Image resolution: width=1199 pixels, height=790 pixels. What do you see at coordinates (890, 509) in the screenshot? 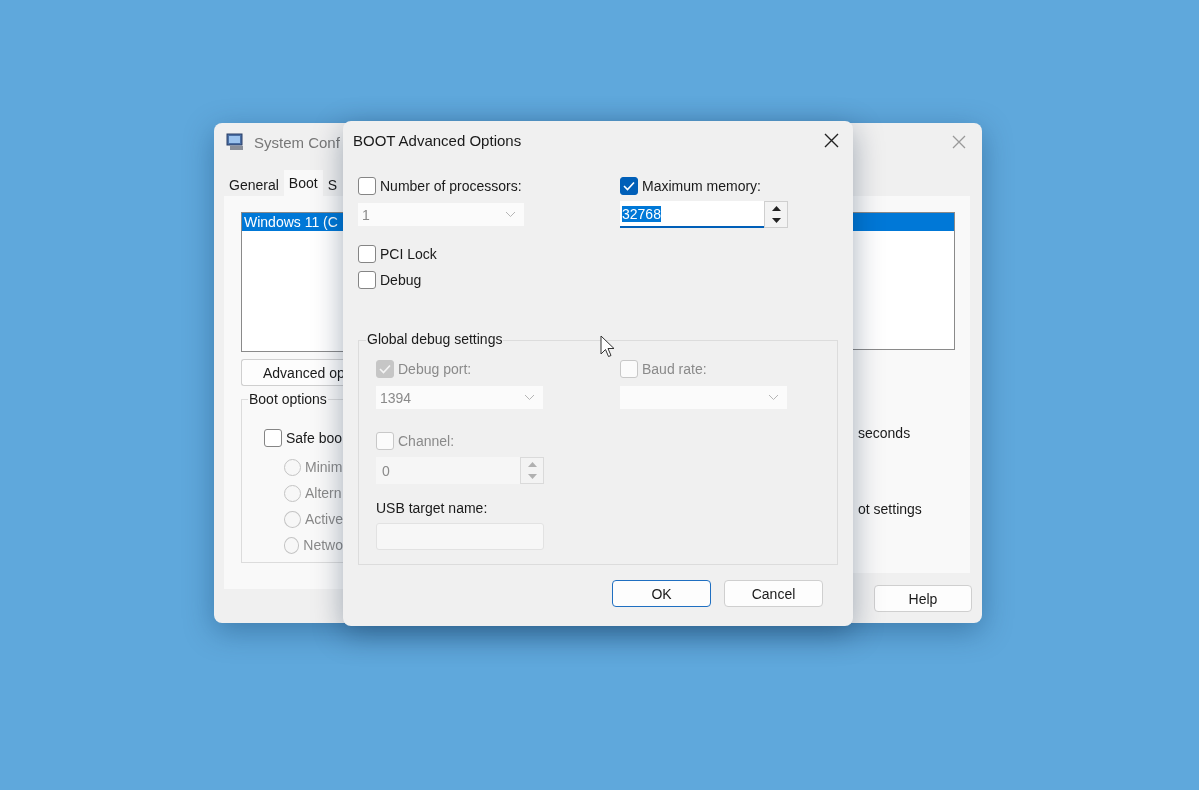
I see `label: ot settings` at bounding box center [890, 509].